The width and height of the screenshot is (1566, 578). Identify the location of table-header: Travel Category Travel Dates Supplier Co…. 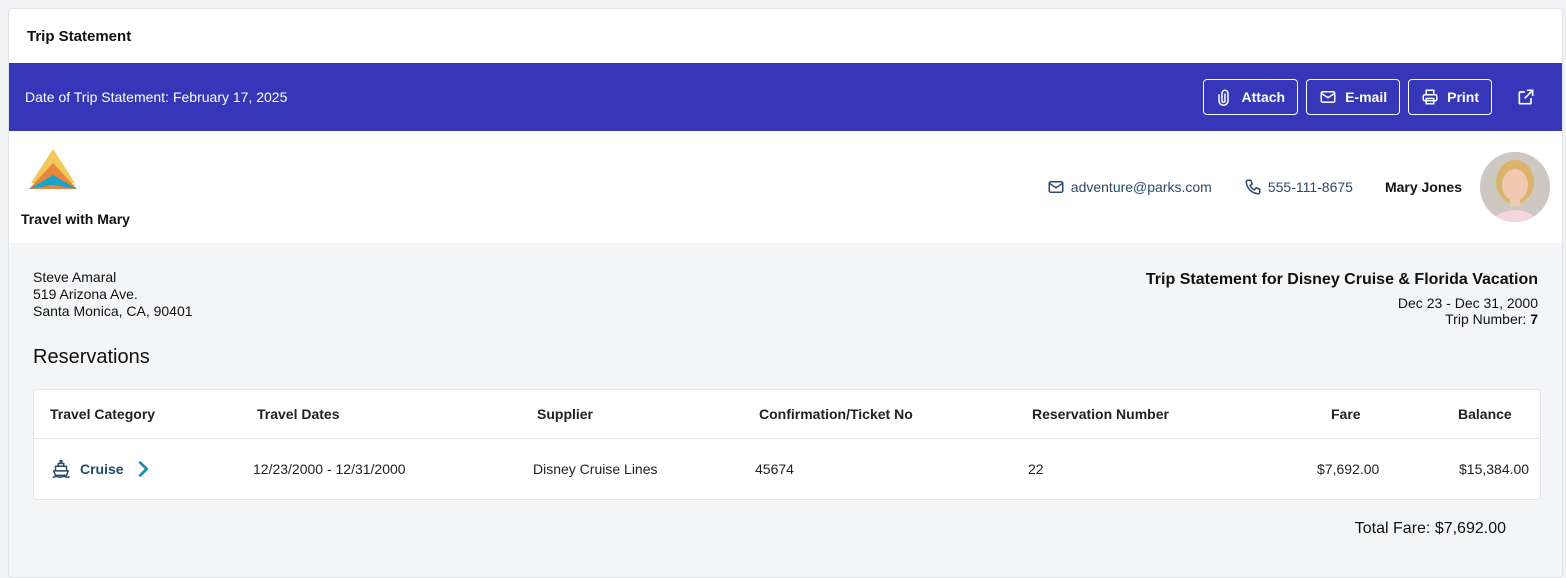
(787, 414).